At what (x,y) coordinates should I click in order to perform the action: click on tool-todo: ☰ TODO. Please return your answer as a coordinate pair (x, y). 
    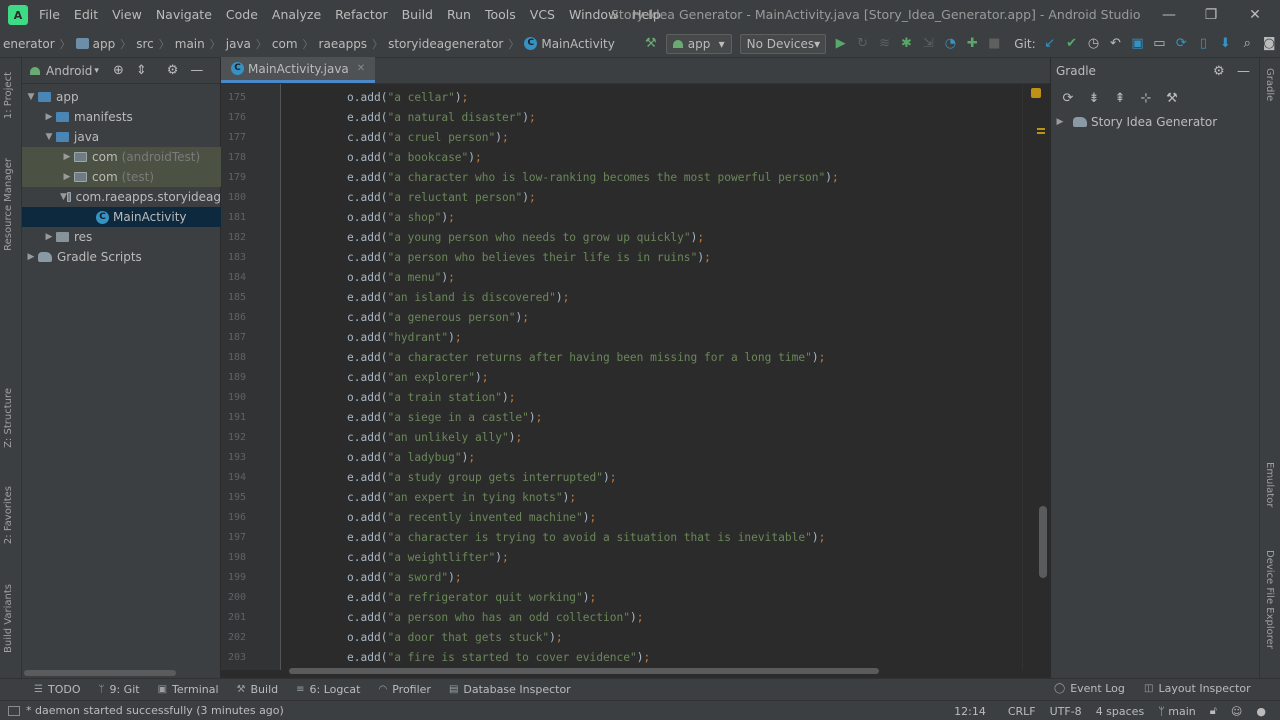
    Looking at the image, I should click on (57, 689).